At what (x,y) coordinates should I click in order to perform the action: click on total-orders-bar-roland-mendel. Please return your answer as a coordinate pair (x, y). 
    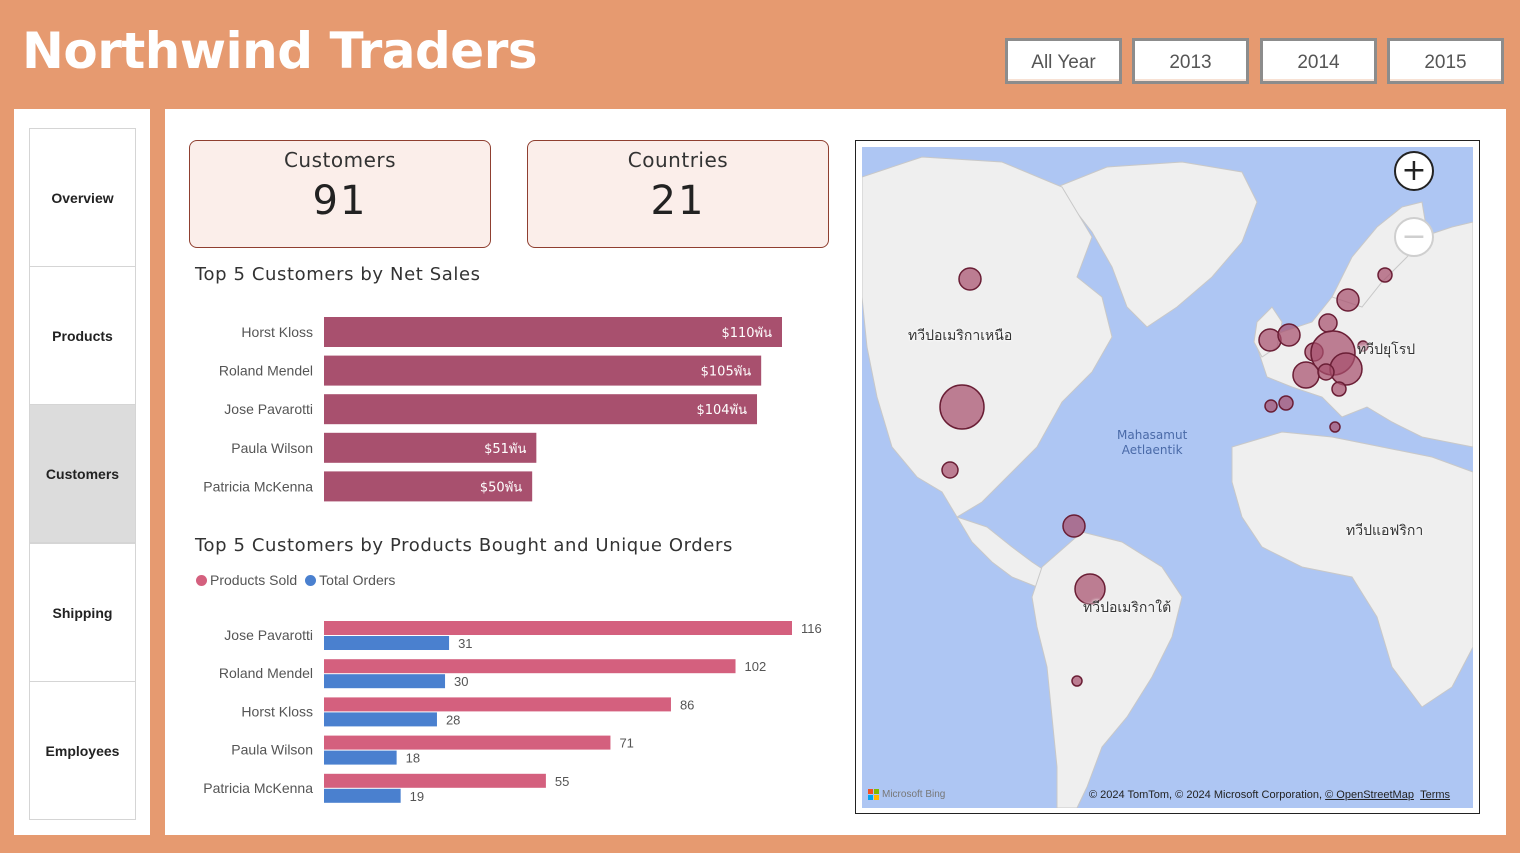
    Looking at the image, I should click on (385, 681).